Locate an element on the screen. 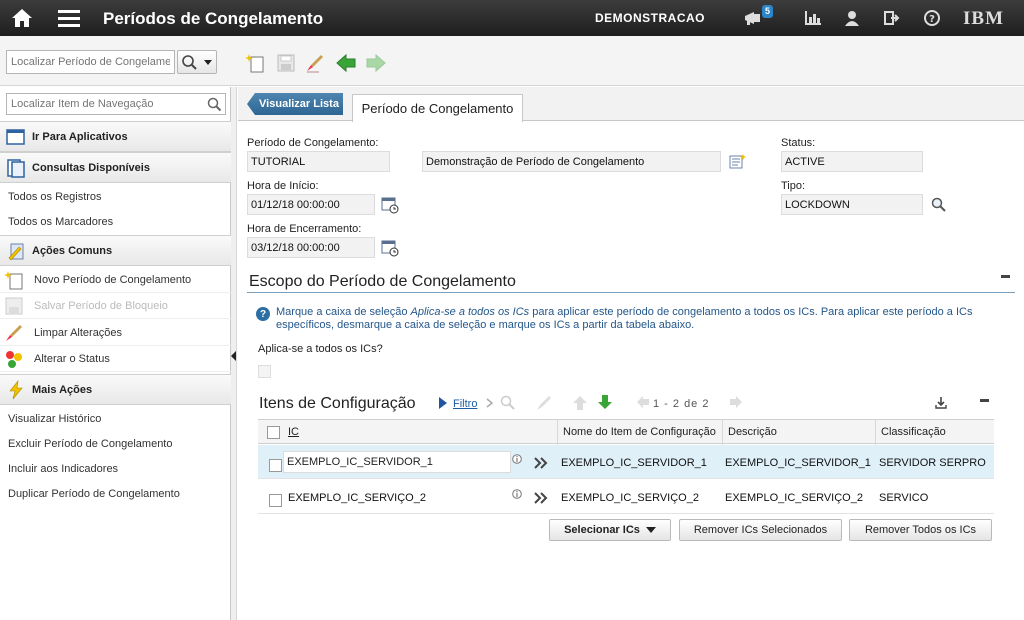 This screenshot has width=1024, height=620. remove-selected-cis-button: Remover ICs Selecionados is located at coordinates (760, 530).